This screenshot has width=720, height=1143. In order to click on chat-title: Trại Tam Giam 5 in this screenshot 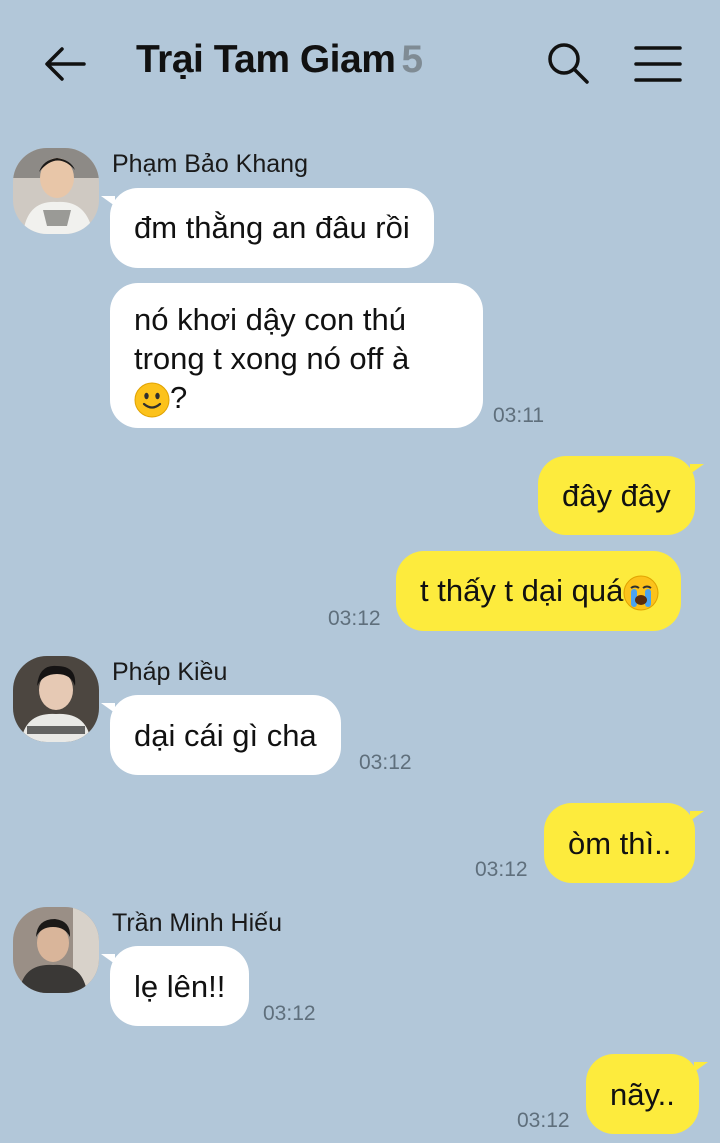, I will do `click(279, 60)`.